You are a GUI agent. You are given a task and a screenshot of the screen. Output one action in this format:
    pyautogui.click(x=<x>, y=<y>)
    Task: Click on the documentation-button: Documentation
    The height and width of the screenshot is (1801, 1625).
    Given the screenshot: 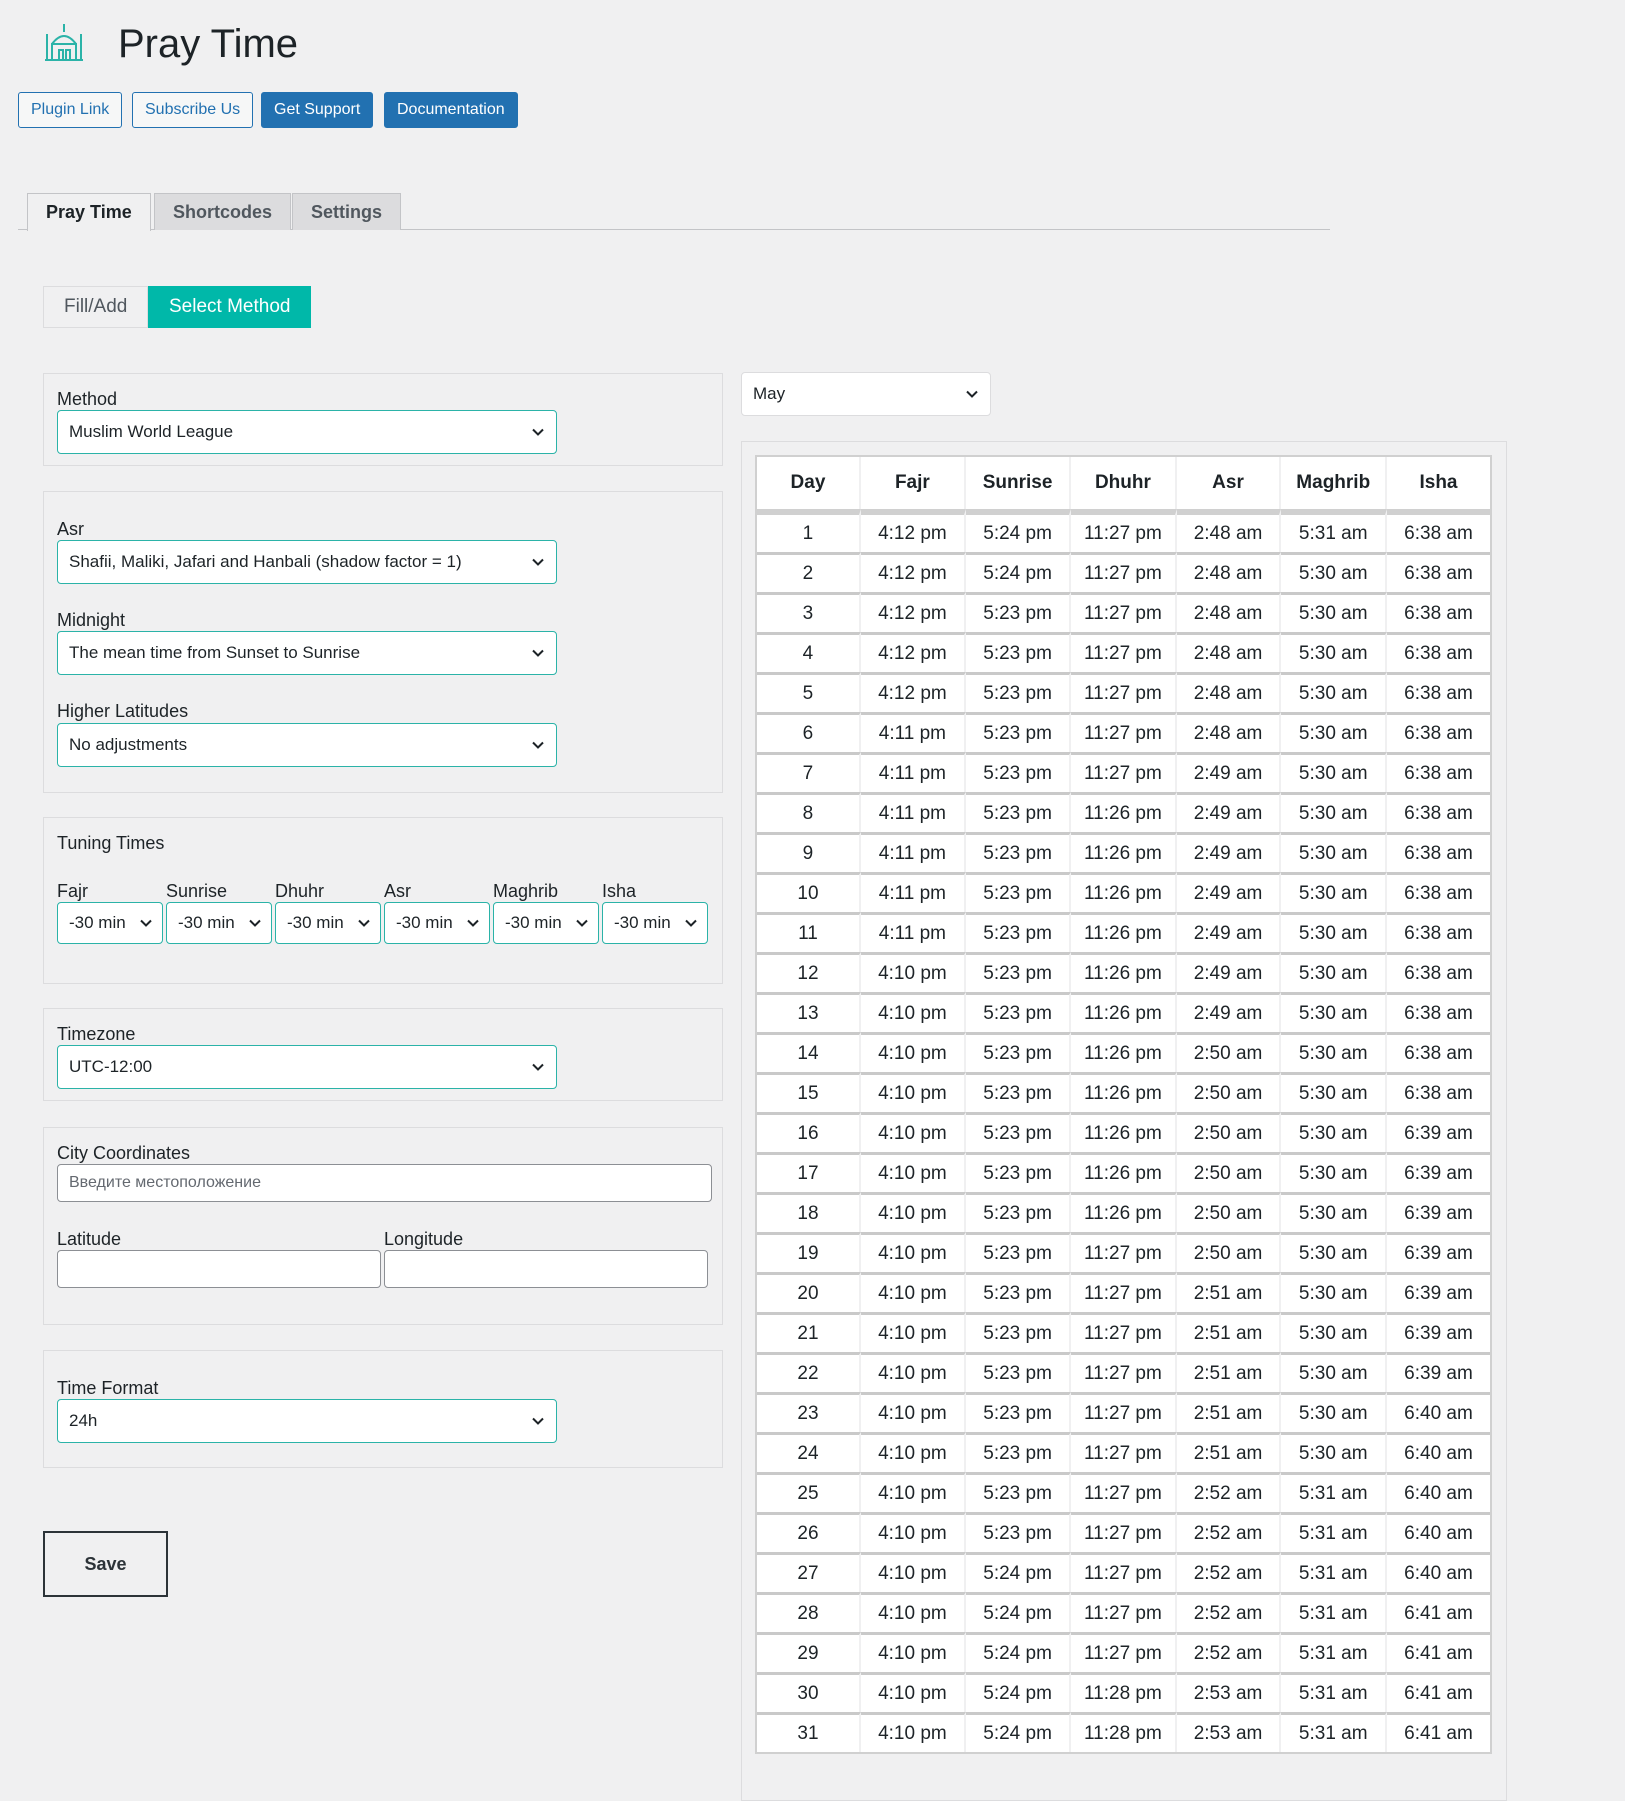 What is the action you would take?
    pyautogui.click(x=451, y=110)
    